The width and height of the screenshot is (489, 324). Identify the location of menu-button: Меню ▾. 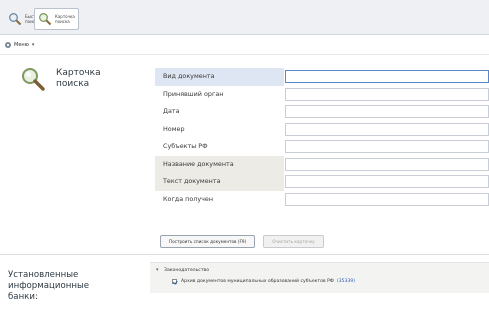
(19, 45).